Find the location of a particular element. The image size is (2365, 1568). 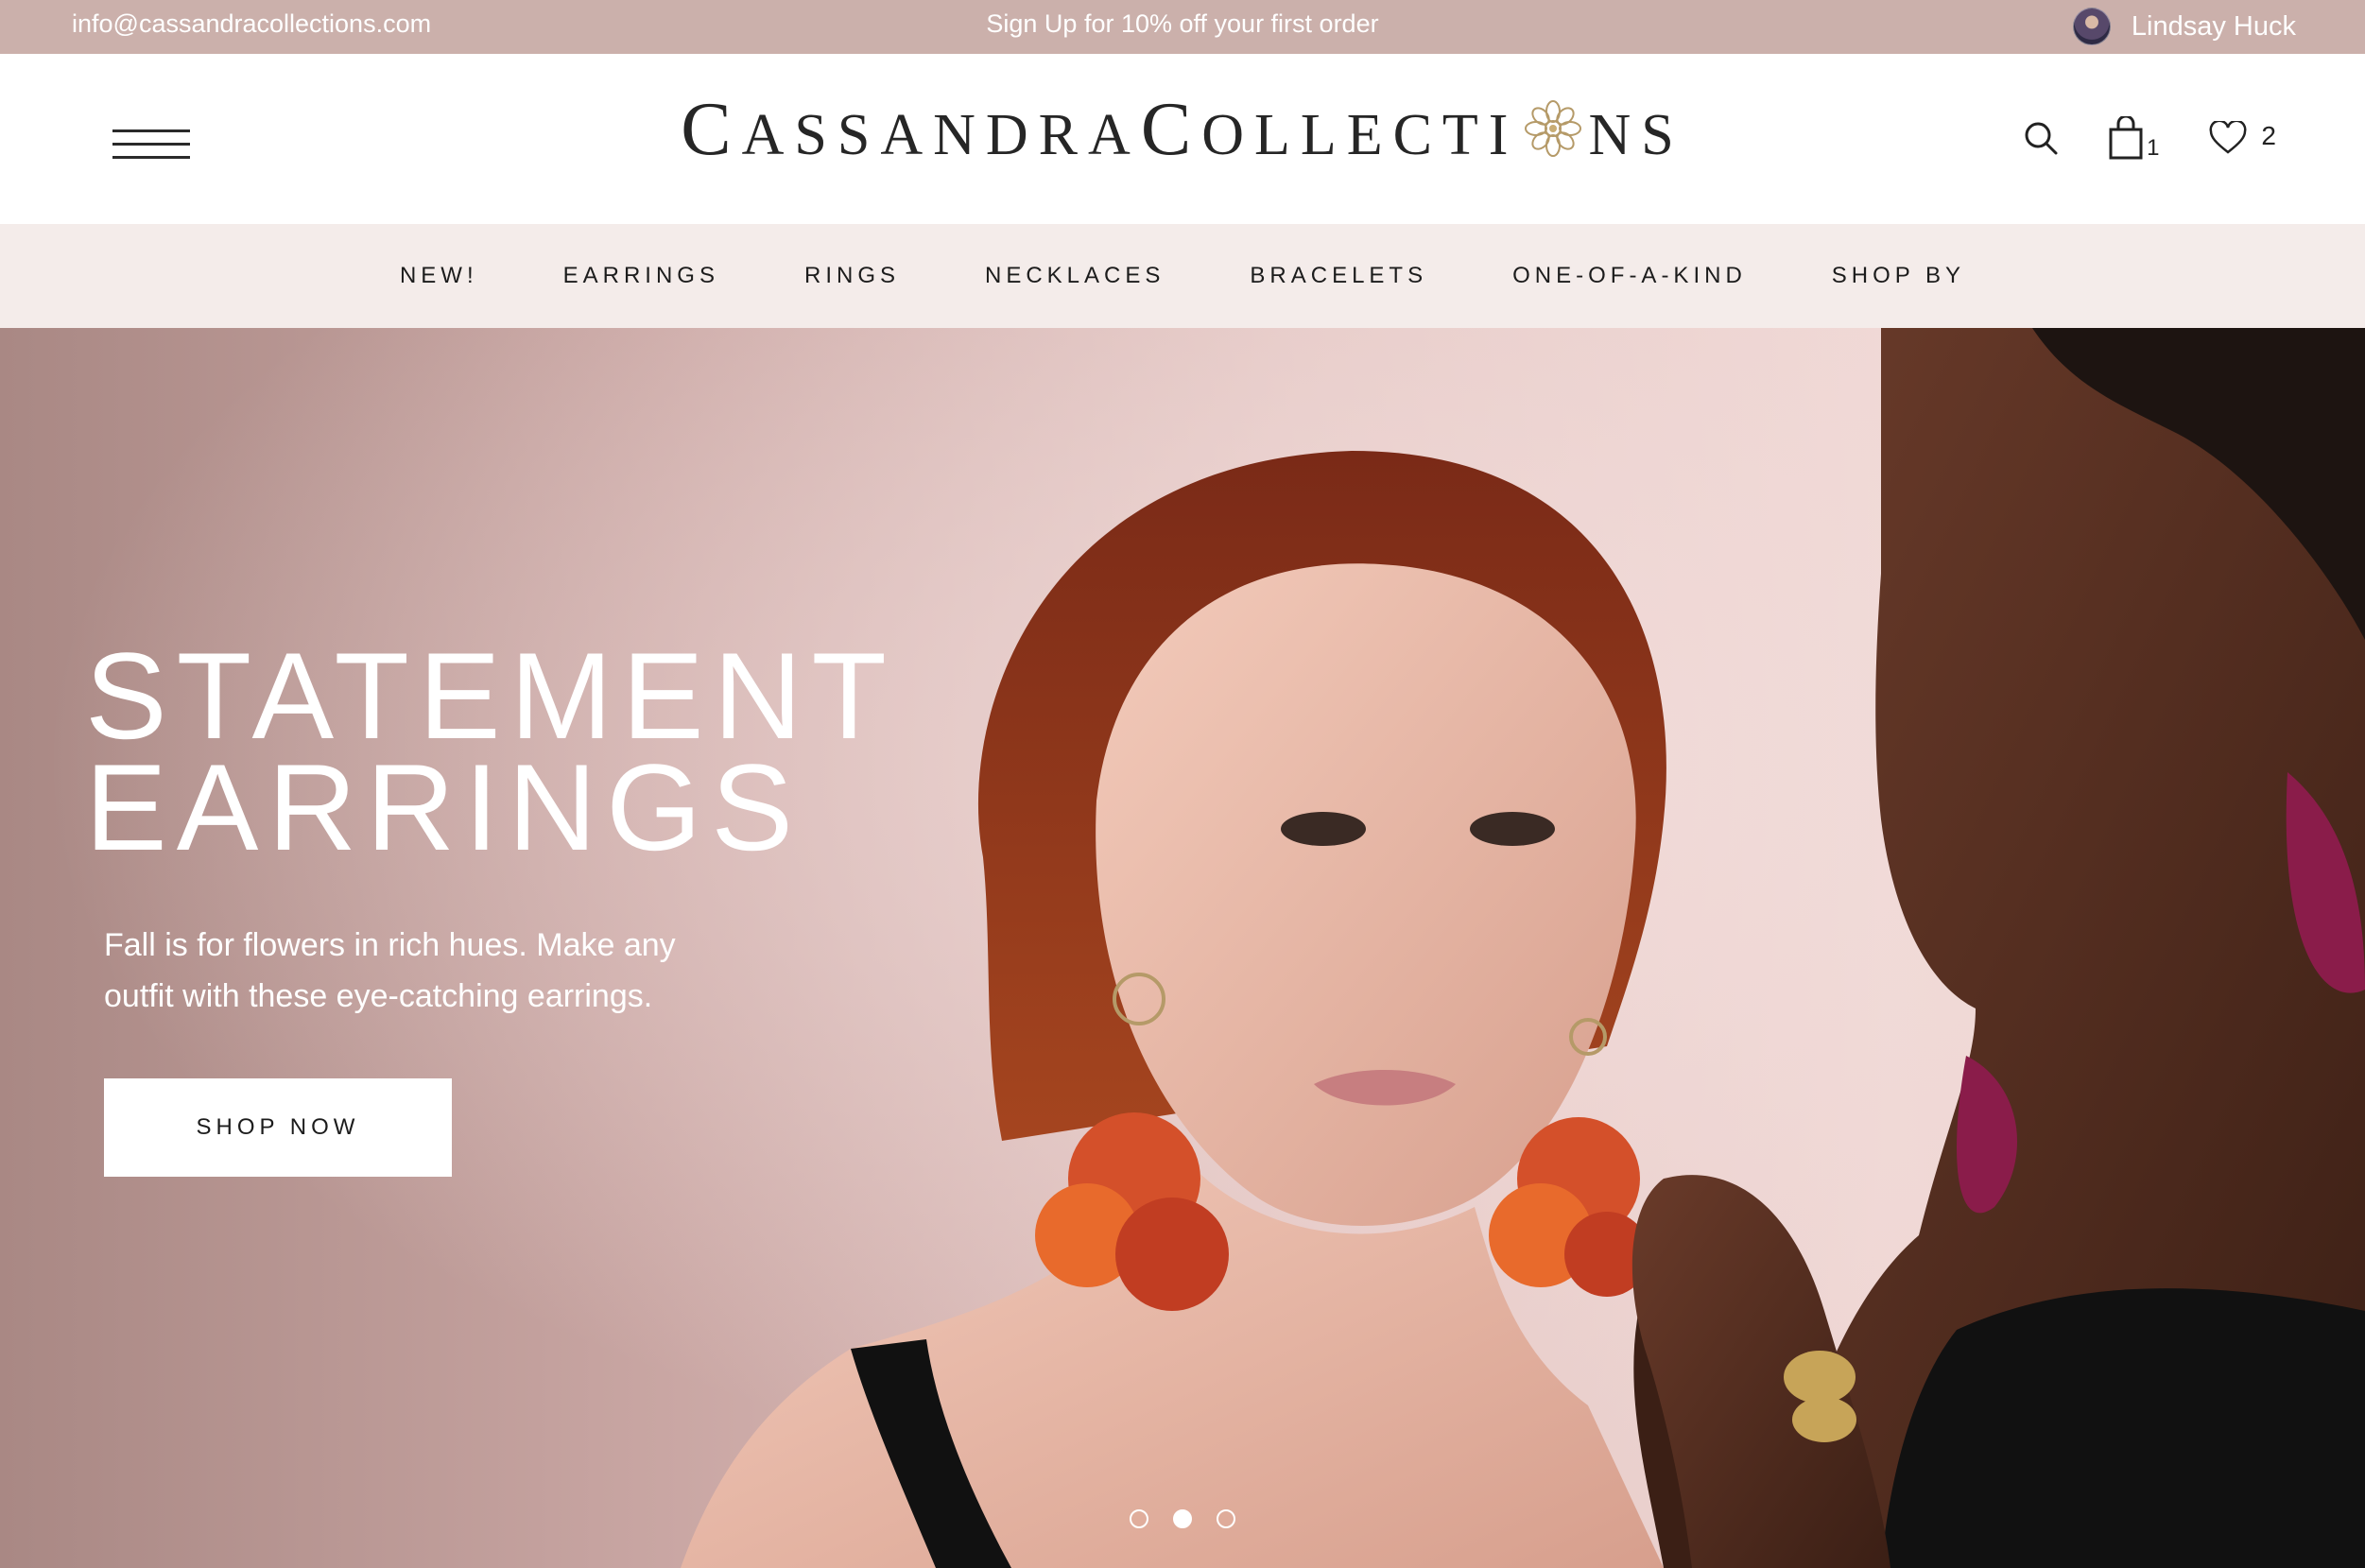

nav-item-one-of-a-kind: ONE-OF-A-KIND is located at coordinates (1630, 276).